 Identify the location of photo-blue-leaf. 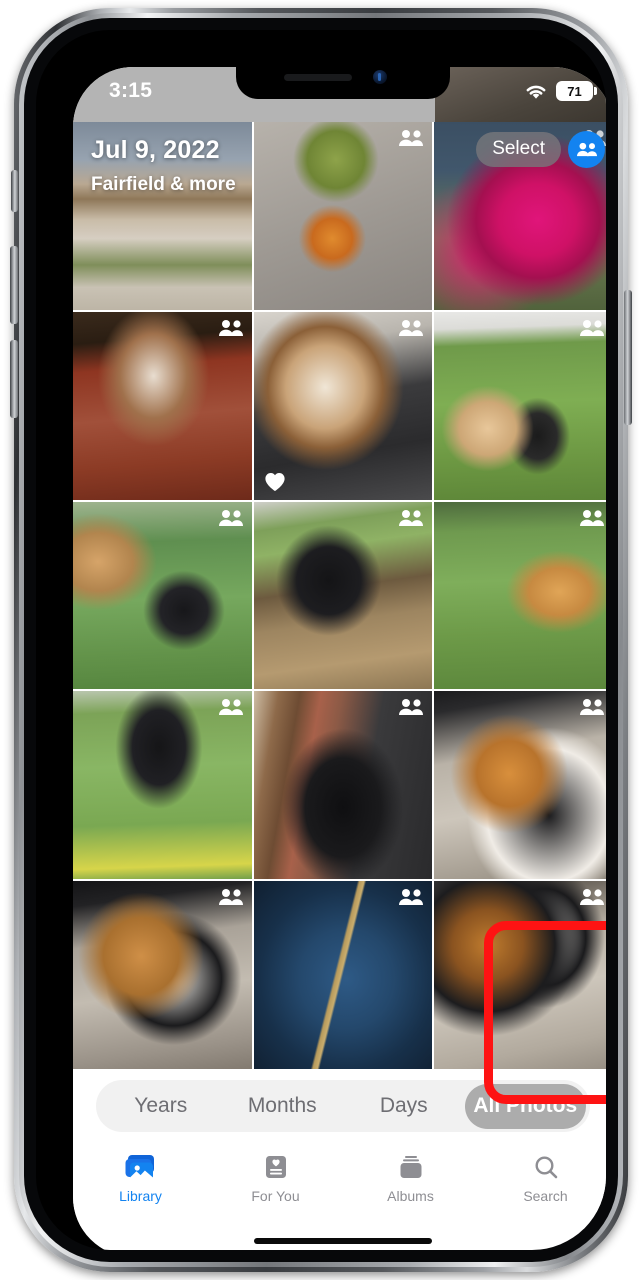
(343, 975).